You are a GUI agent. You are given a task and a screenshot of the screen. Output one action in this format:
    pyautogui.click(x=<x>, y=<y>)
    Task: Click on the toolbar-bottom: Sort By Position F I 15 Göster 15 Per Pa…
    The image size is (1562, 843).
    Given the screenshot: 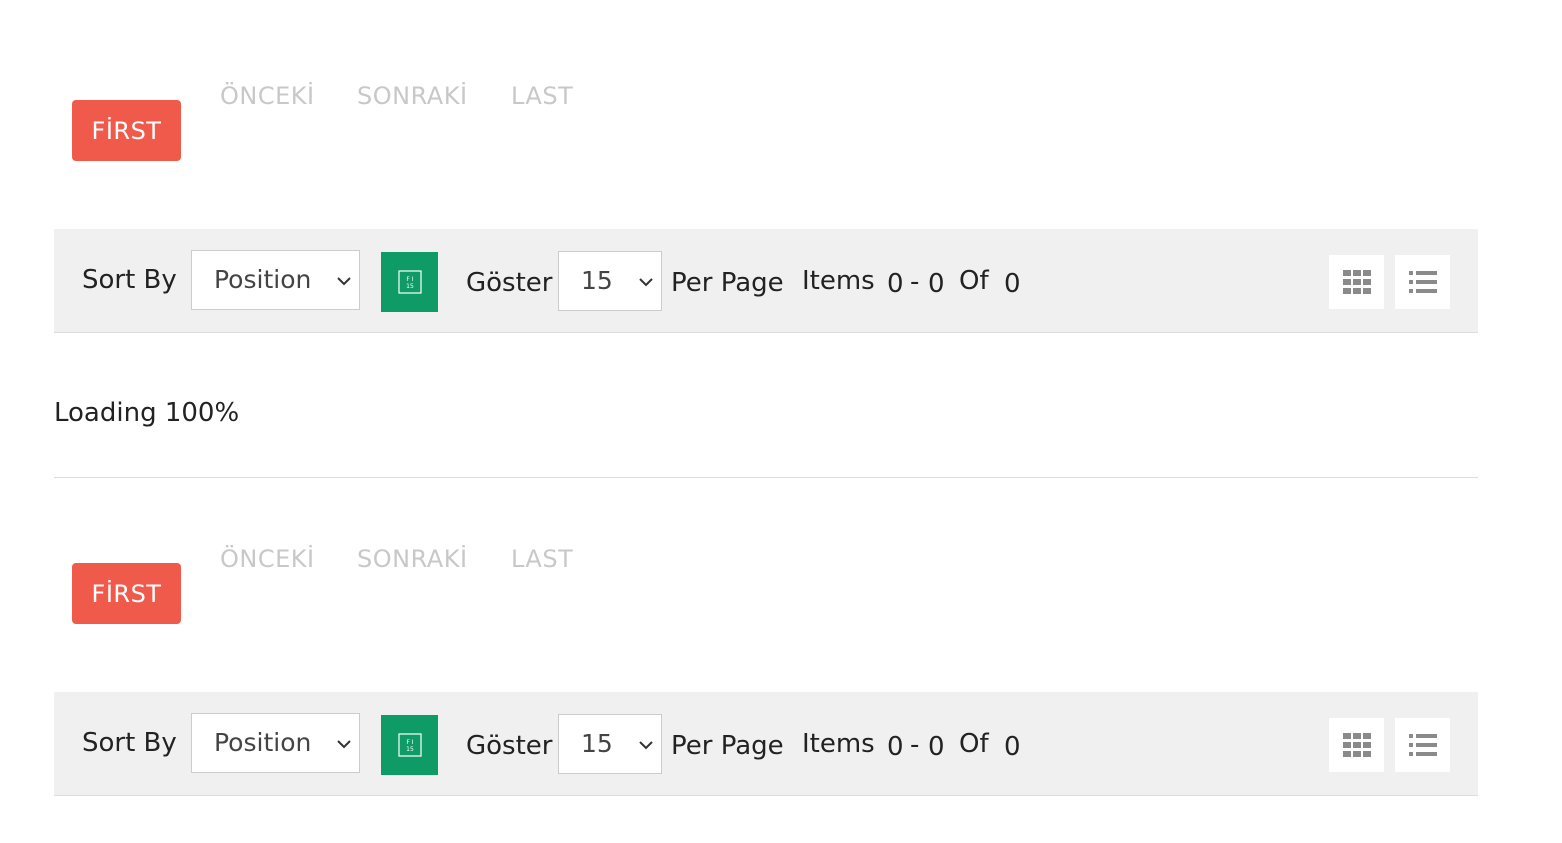 What is the action you would take?
    pyautogui.click(x=766, y=744)
    